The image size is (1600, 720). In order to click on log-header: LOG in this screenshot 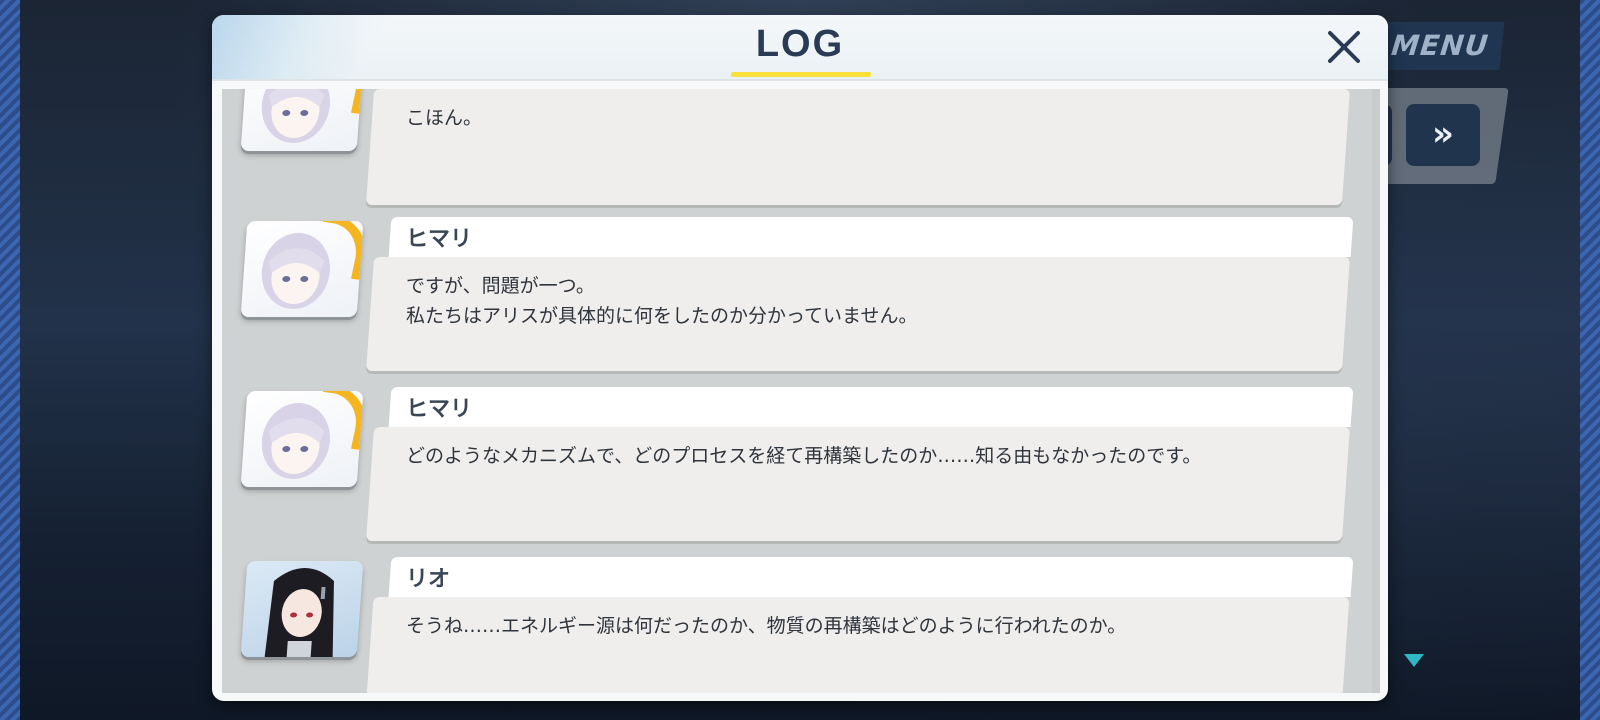, I will do `click(800, 48)`.